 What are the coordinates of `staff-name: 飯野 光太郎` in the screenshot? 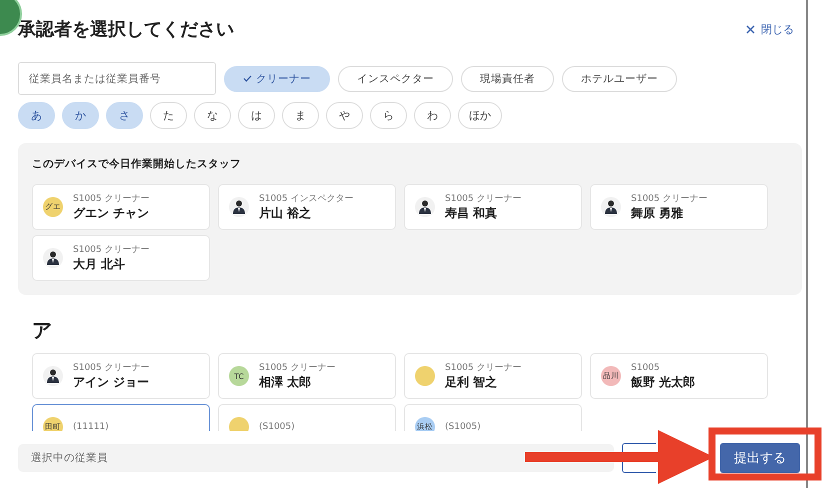 It's located at (663, 382).